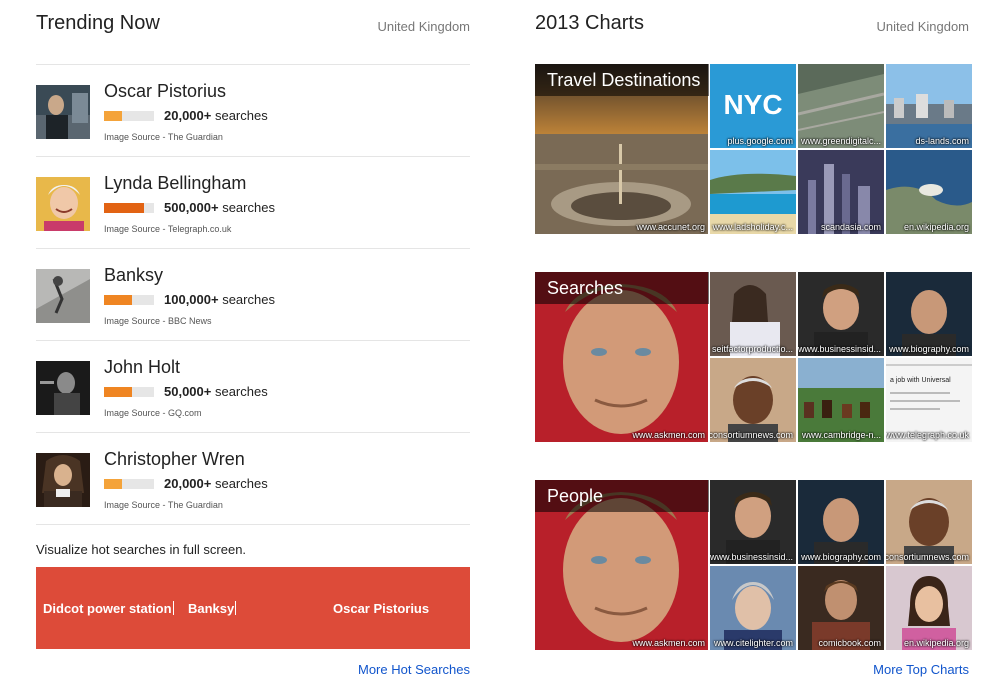 The height and width of the screenshot is (690, 995). I want to click on panel-title: People, so click(622, 496).